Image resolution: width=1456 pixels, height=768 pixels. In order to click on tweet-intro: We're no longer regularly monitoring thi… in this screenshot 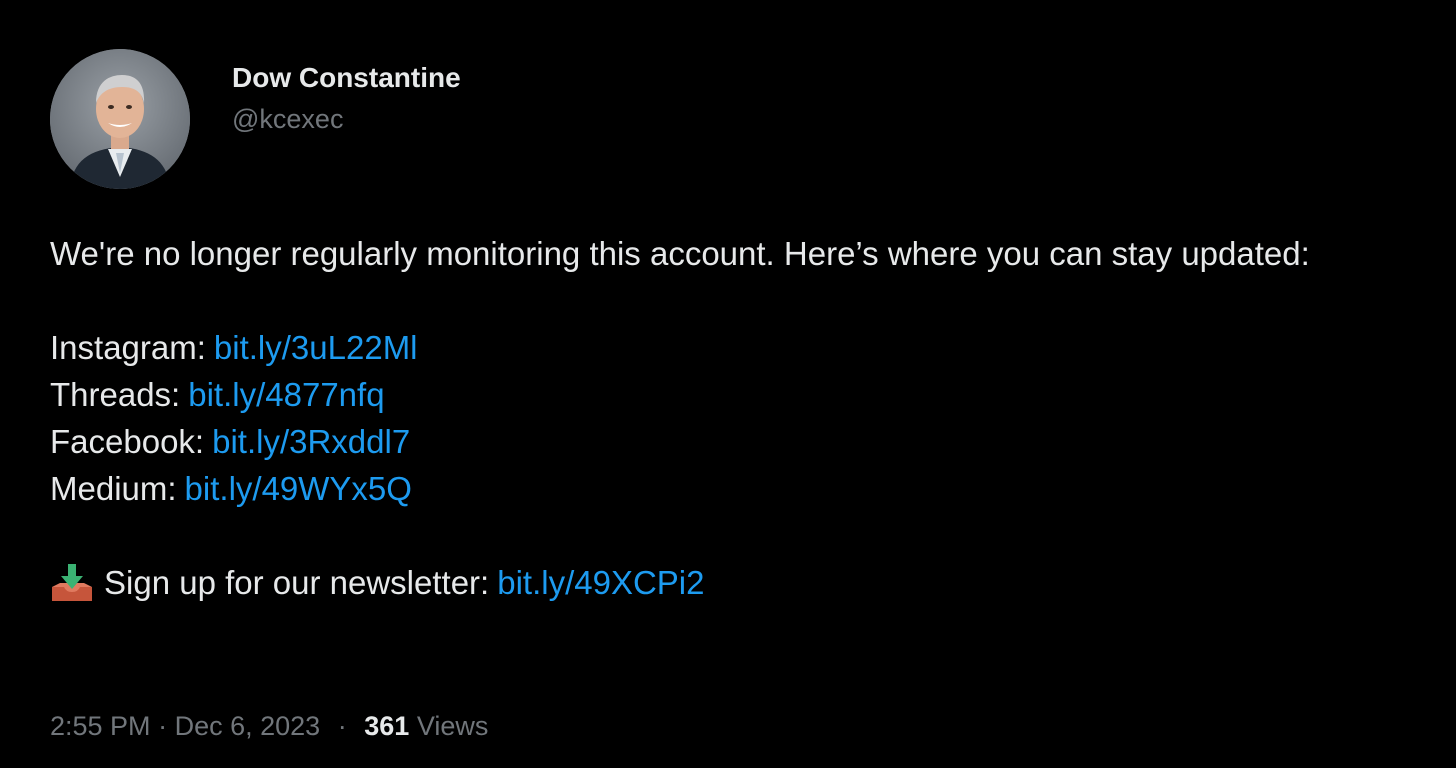, I will do `click(680, 253)`.